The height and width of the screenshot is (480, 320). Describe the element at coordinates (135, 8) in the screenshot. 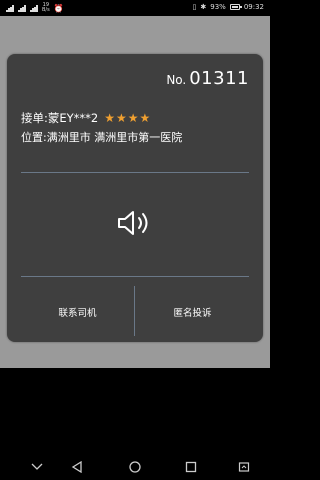

I see `status-bar: 19 B/s ⏰ ▯ ✱ 93% 09:32` at that location.